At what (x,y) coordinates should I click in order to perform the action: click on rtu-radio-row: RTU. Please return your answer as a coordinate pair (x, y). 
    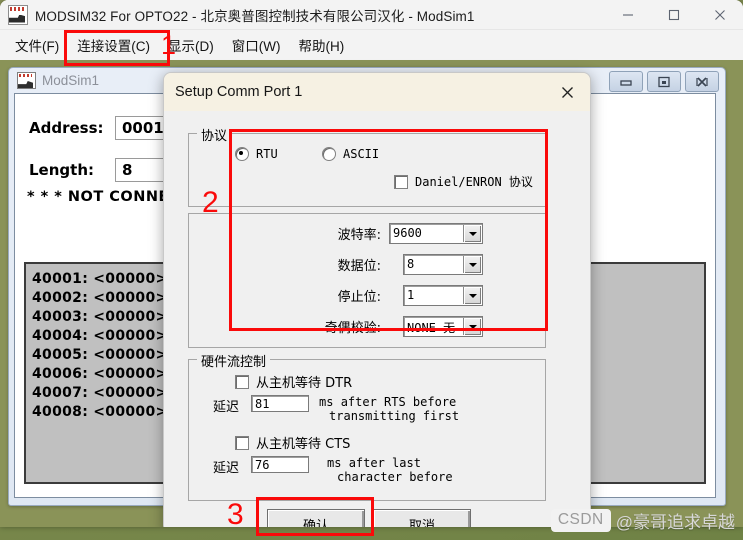
    Looking at the image, I should click on (256, 154).